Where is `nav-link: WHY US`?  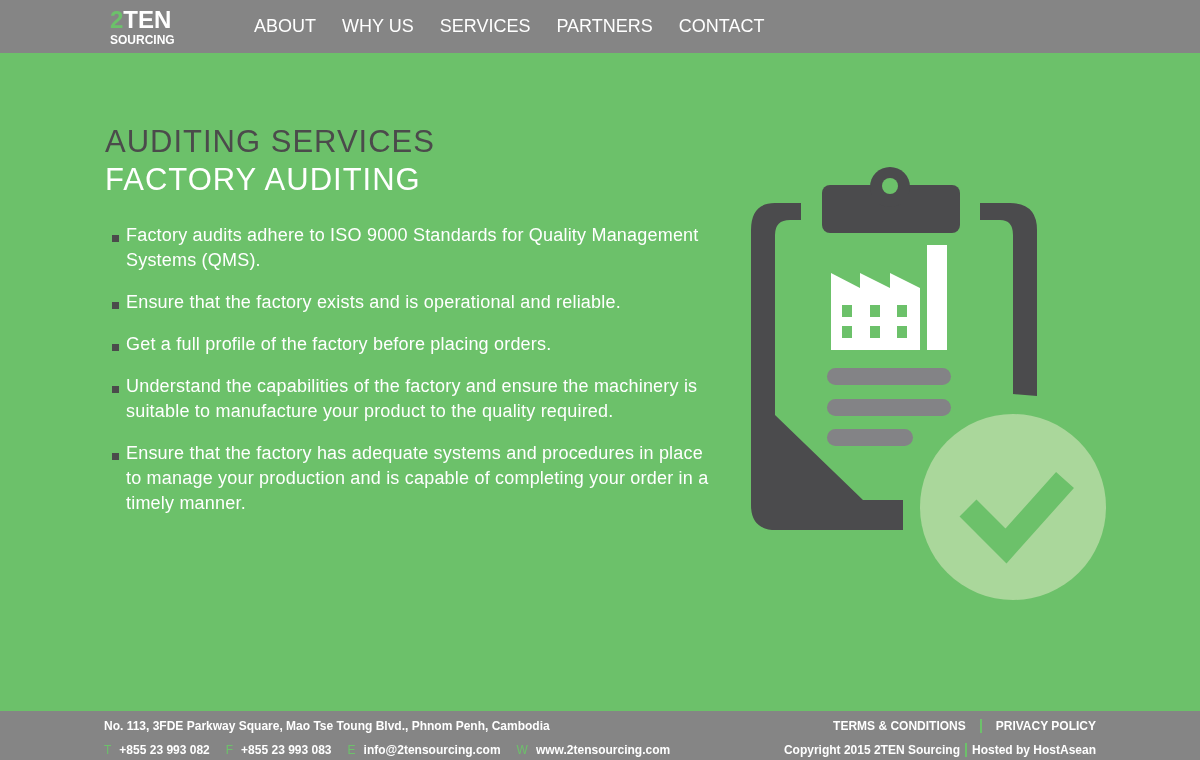
nav-link: WHY US is located at coordinates (378, 26).